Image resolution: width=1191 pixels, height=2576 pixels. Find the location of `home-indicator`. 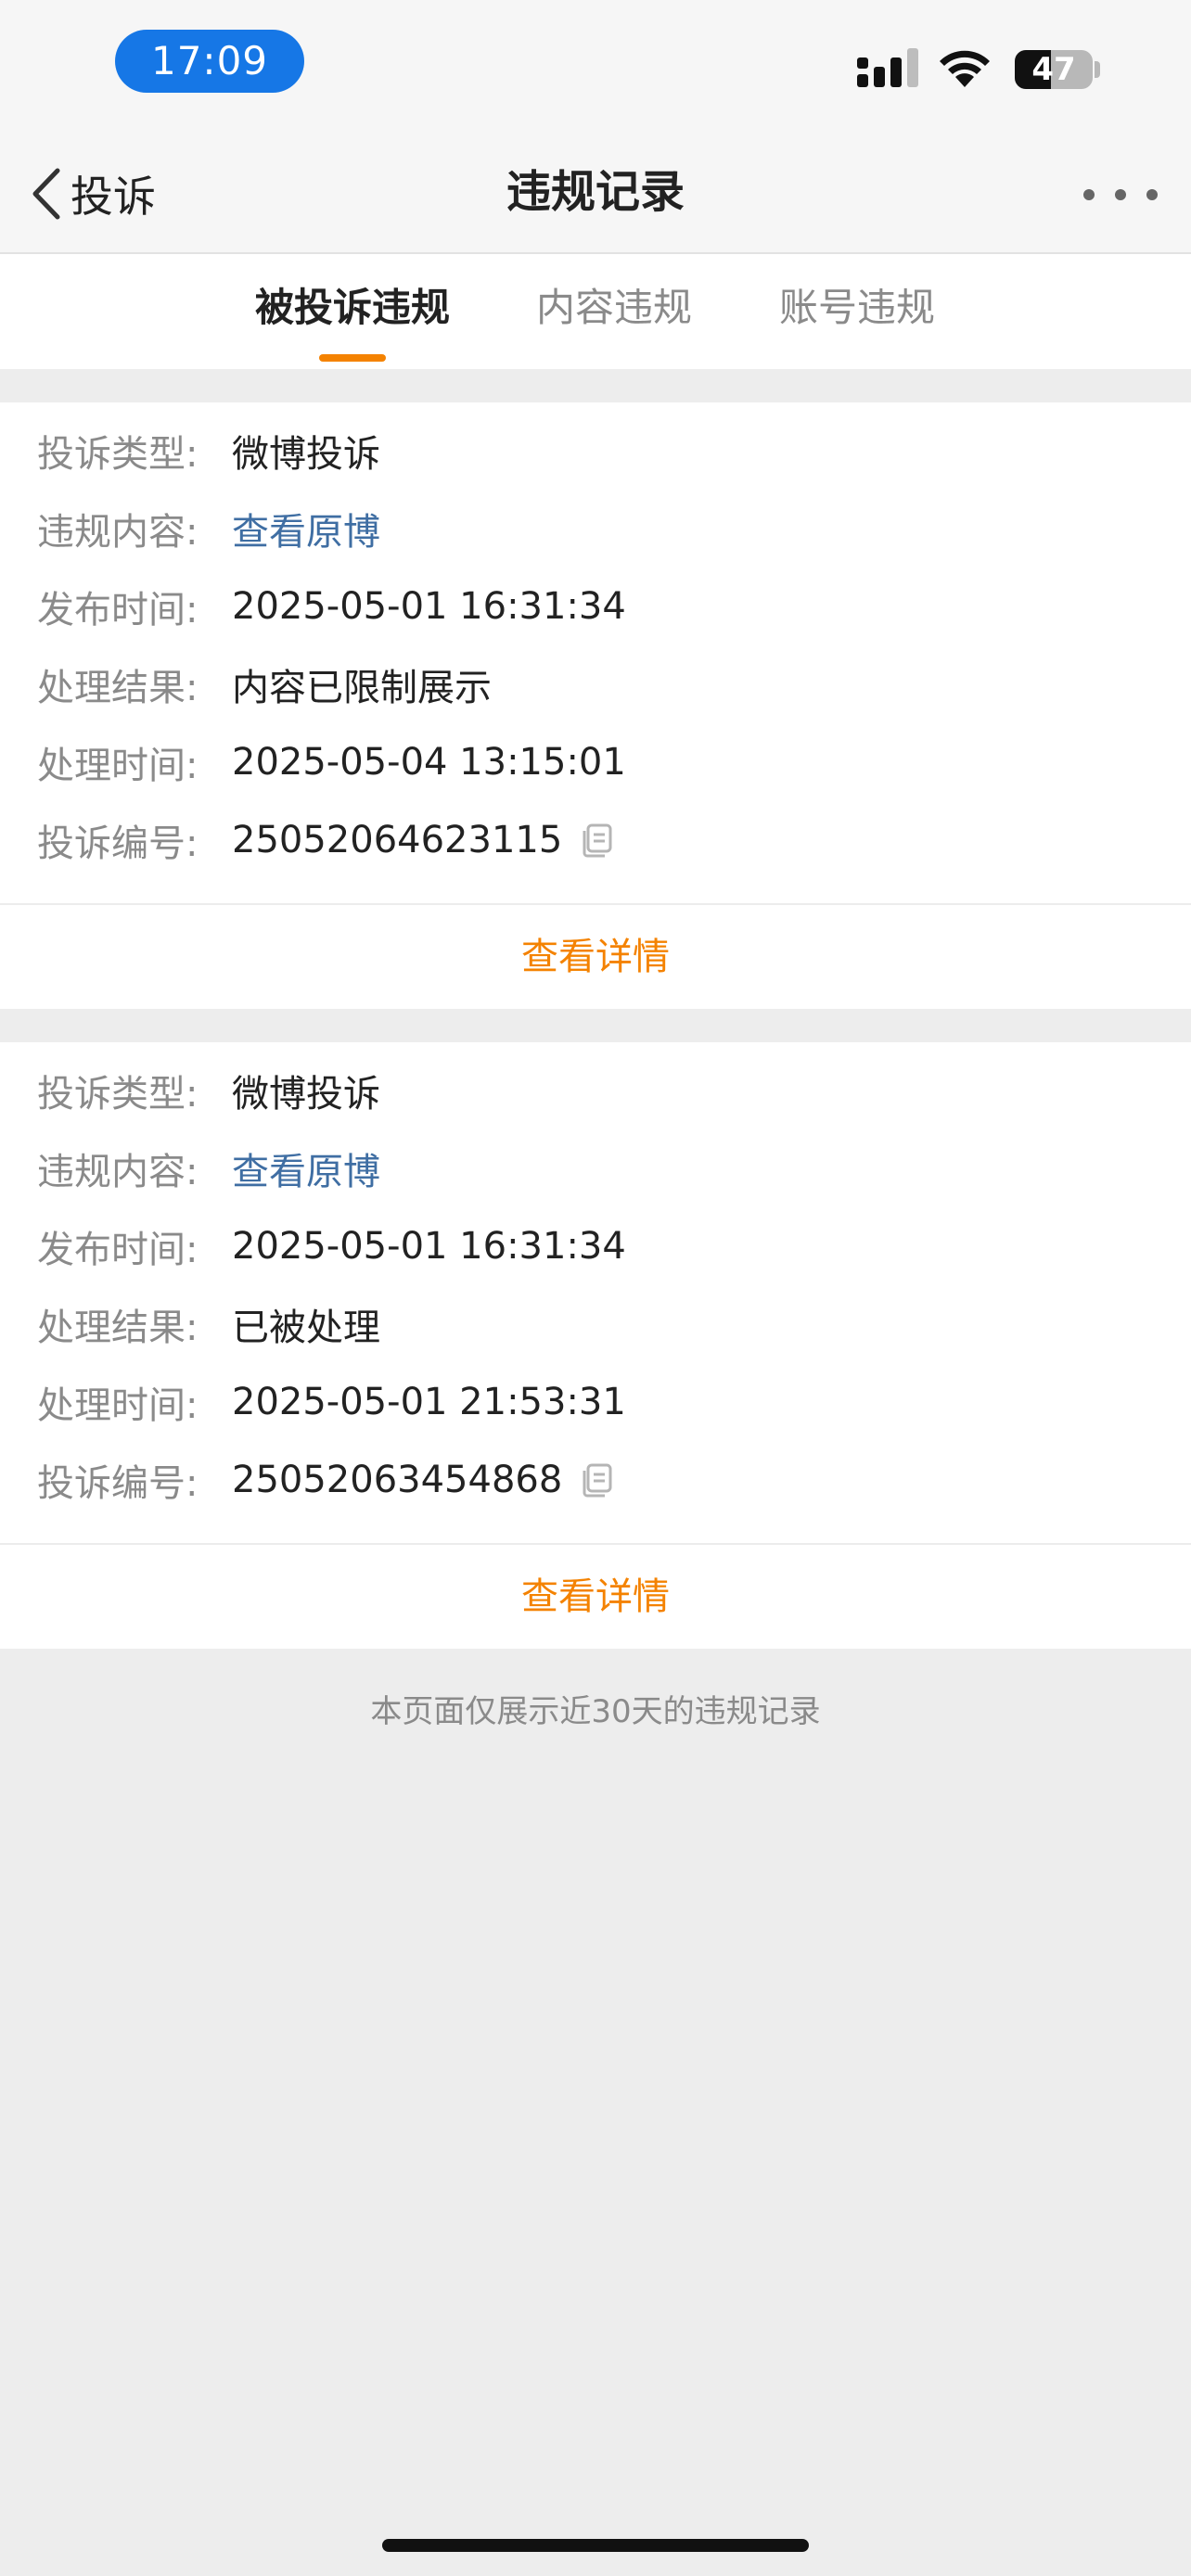

home-indicator is located at coordinates (595, 2545).